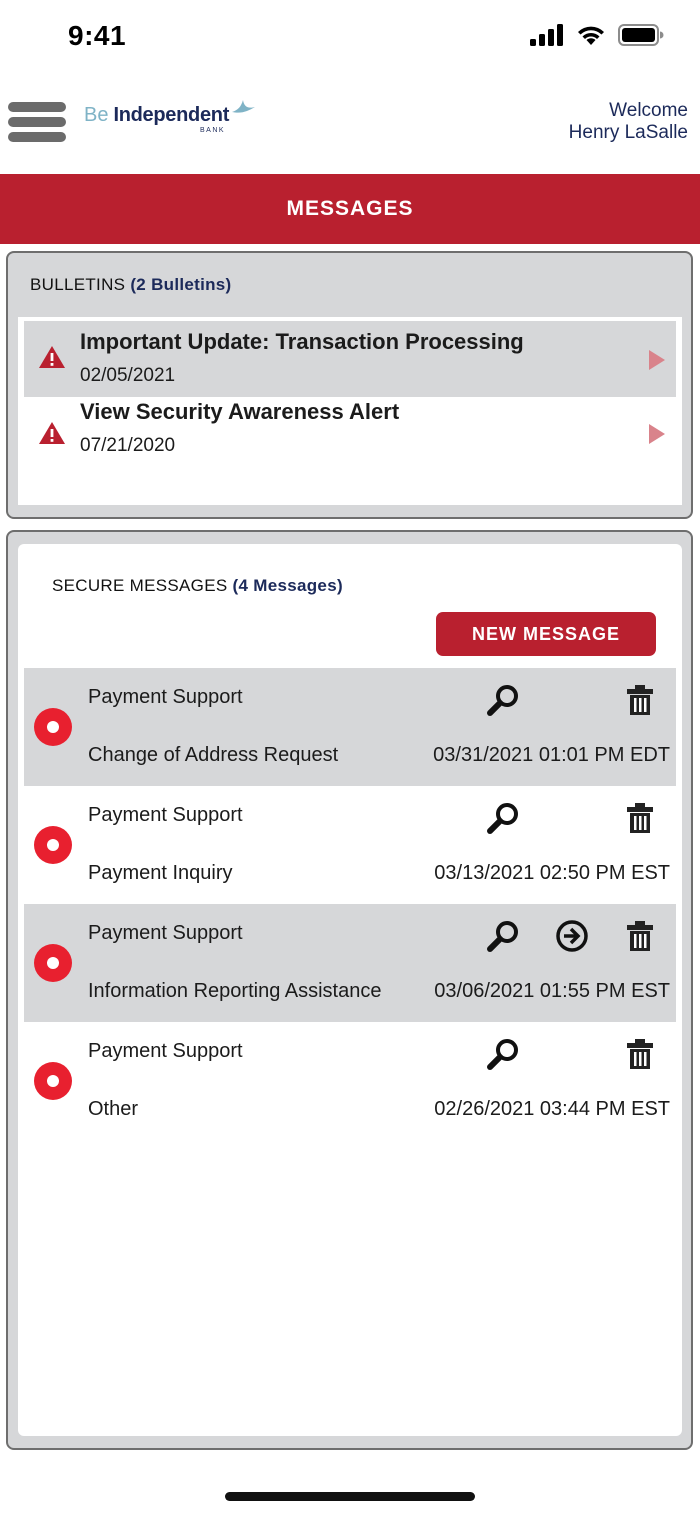  Describe the element at coordinates (243, 106) in the screenshot. I see `bird-logo-icon` at that location.